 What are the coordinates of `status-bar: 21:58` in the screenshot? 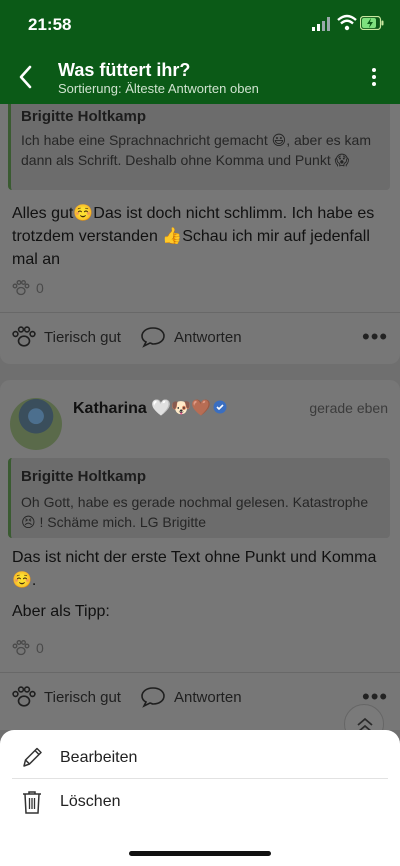 It's located at (200, 26).